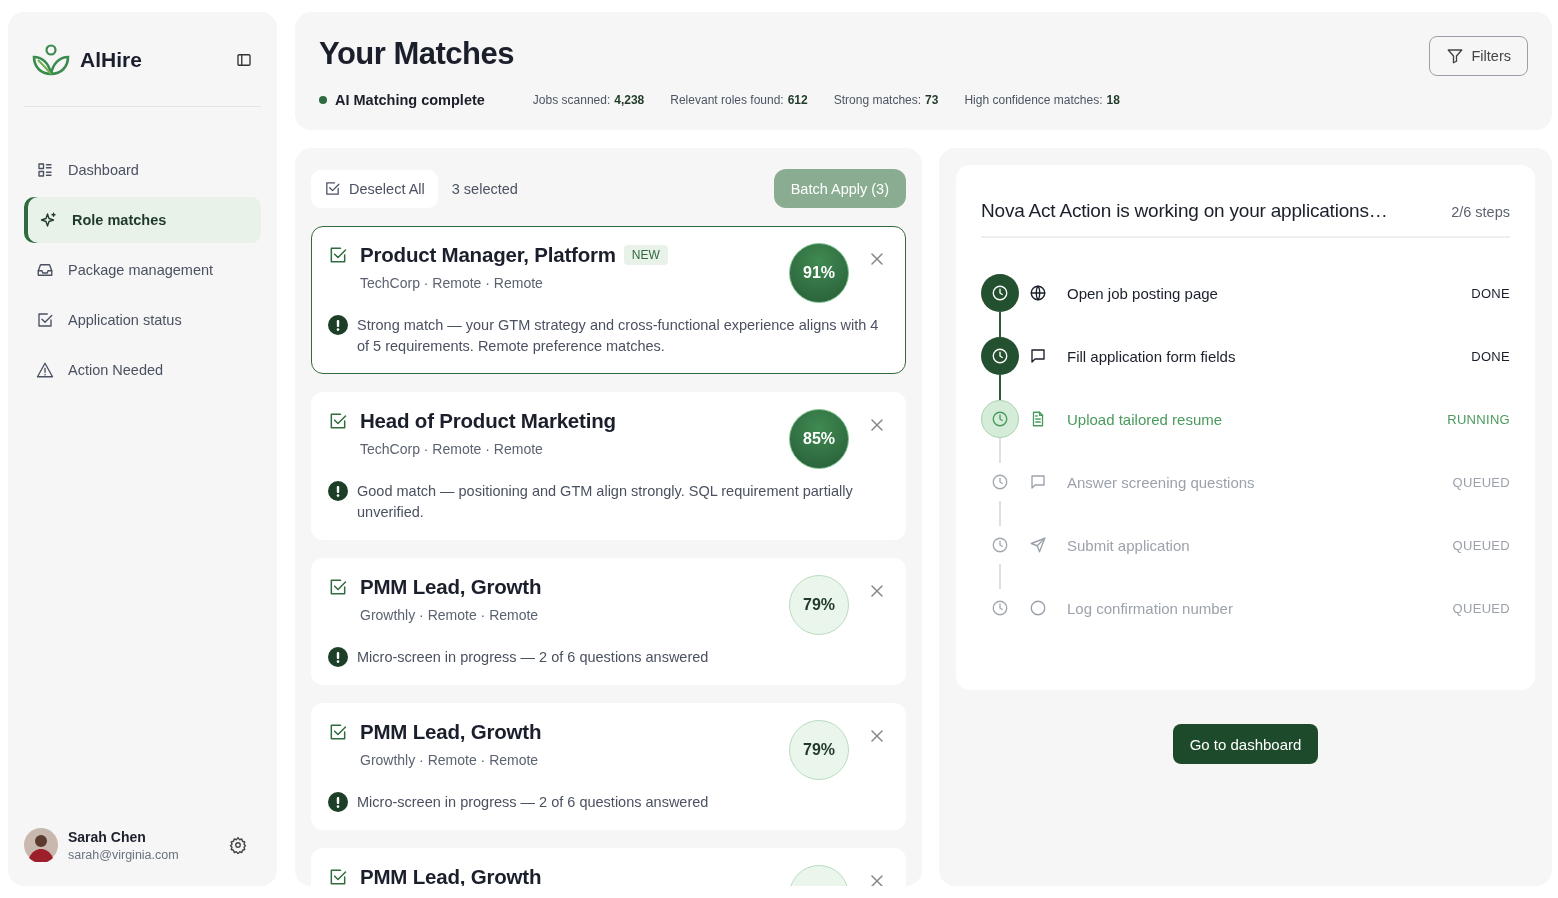 This screenshot has width=1558, height=898. Describe the element at coordinates (51, 60) in the screenshot. I see `logo-icon` at that location.